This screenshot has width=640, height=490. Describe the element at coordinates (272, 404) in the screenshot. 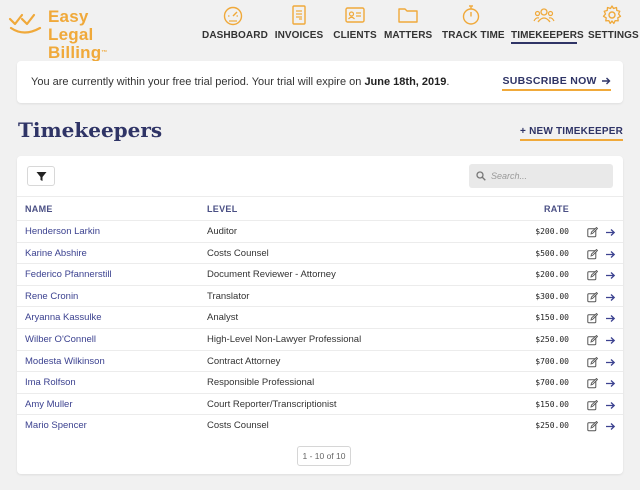

I see `timekeeper-level: Court Reporter/Transcriptionist` at that location.